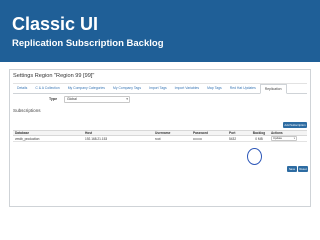 This screenshot has height=240, width=320. What do you see at coordinates (48, 138) in the screenshot?
I see `cell-database: vmdb_production` at bounding box center [48, 138].